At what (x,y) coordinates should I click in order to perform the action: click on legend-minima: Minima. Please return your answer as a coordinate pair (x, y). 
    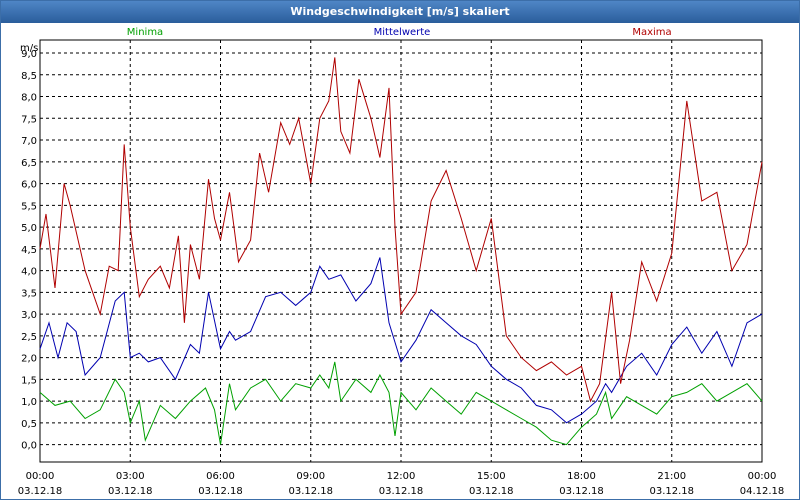
    Looking at the image, I should click on (145, 32).